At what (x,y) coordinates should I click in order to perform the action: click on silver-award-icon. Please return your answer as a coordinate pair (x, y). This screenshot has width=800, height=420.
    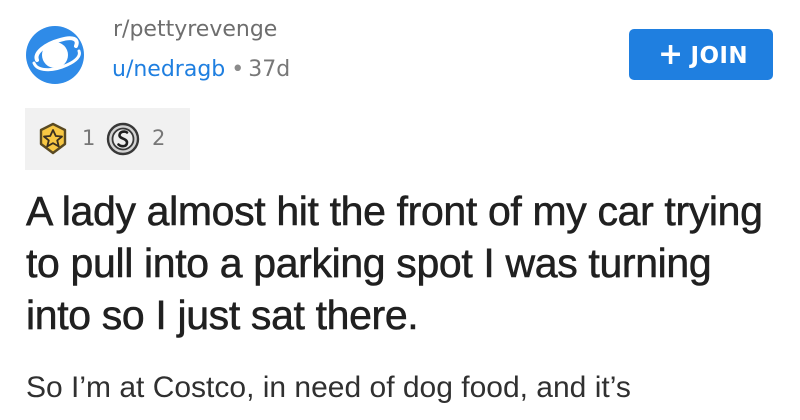
    Looking at the image, I should click on (123, 139).